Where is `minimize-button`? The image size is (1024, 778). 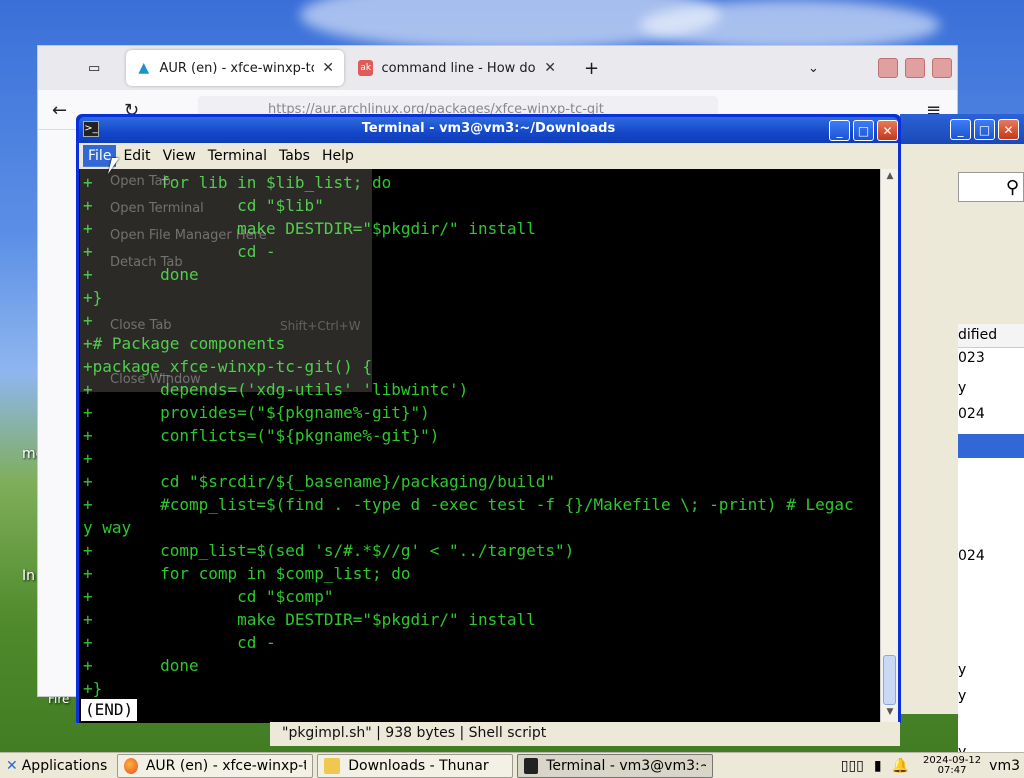
minimize-button is located at coordinates (888, 68).